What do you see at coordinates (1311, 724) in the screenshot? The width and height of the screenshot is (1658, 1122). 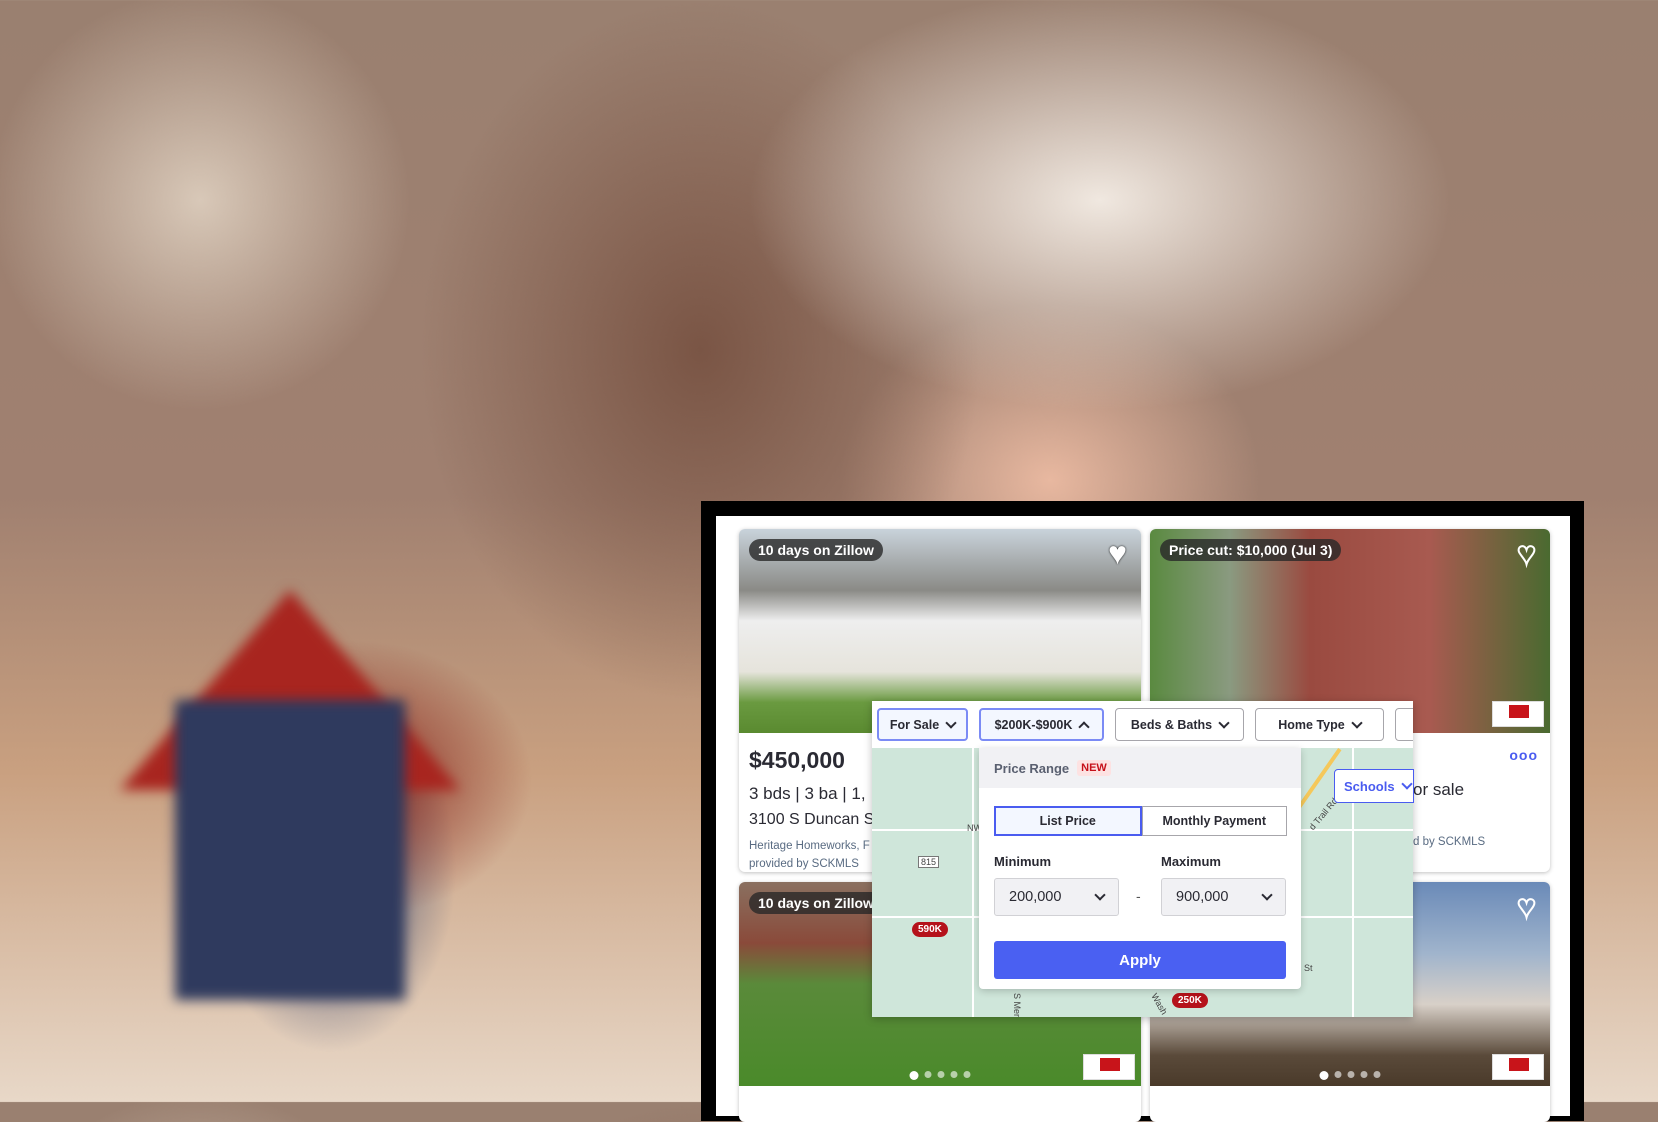 I see `home-type-label: Home Type` at bounding box center [1311, 724].